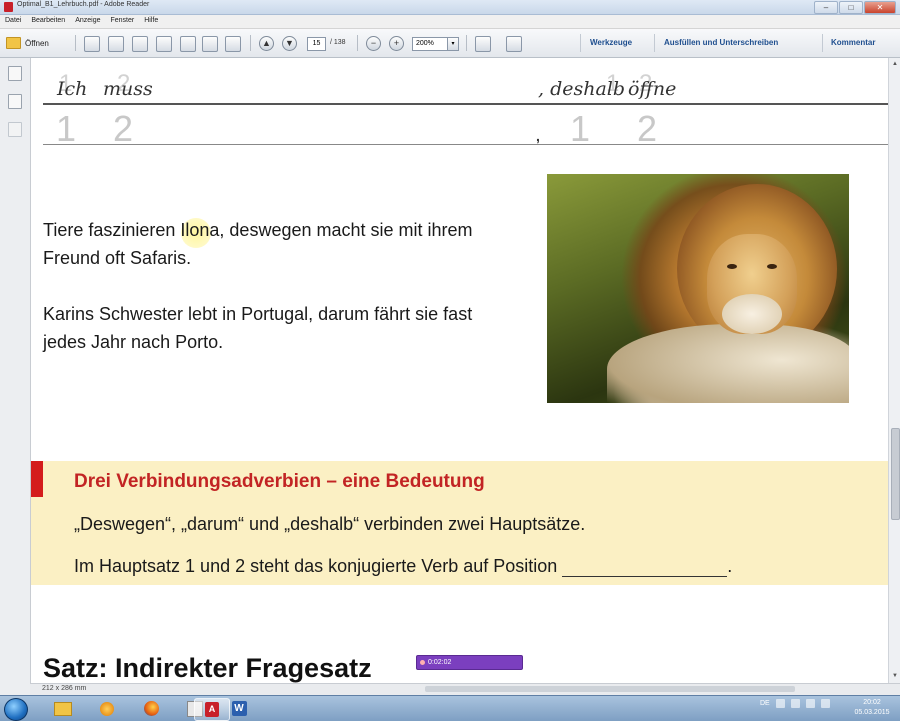 Image resolution: width=900 pixels, height=721 pixels. I want to click on system-tray: DE, so click(795, 703).